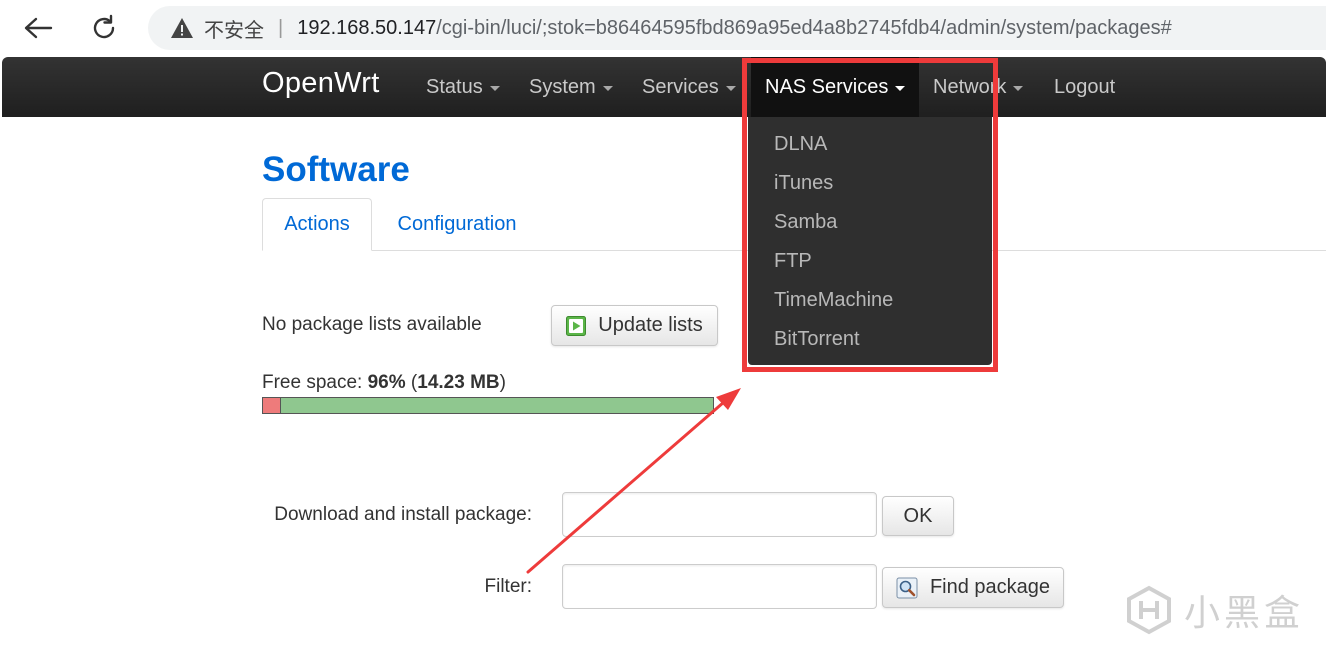 Image resolution: width=1326 pixels, height=658 pixels. What do you see at coordinates (719, 586) in the screenshot?
I see `filter-input` at bounding box center [719, 586].